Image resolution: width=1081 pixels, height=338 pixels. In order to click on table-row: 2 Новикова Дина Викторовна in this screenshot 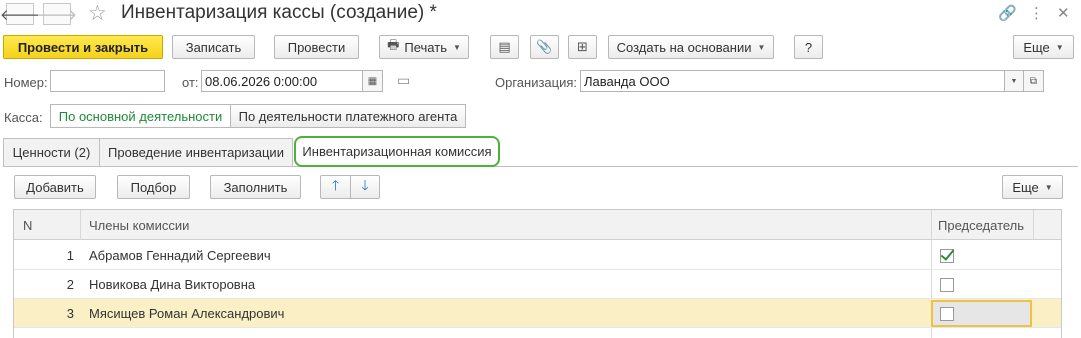, I will do `click(537, 284)`.